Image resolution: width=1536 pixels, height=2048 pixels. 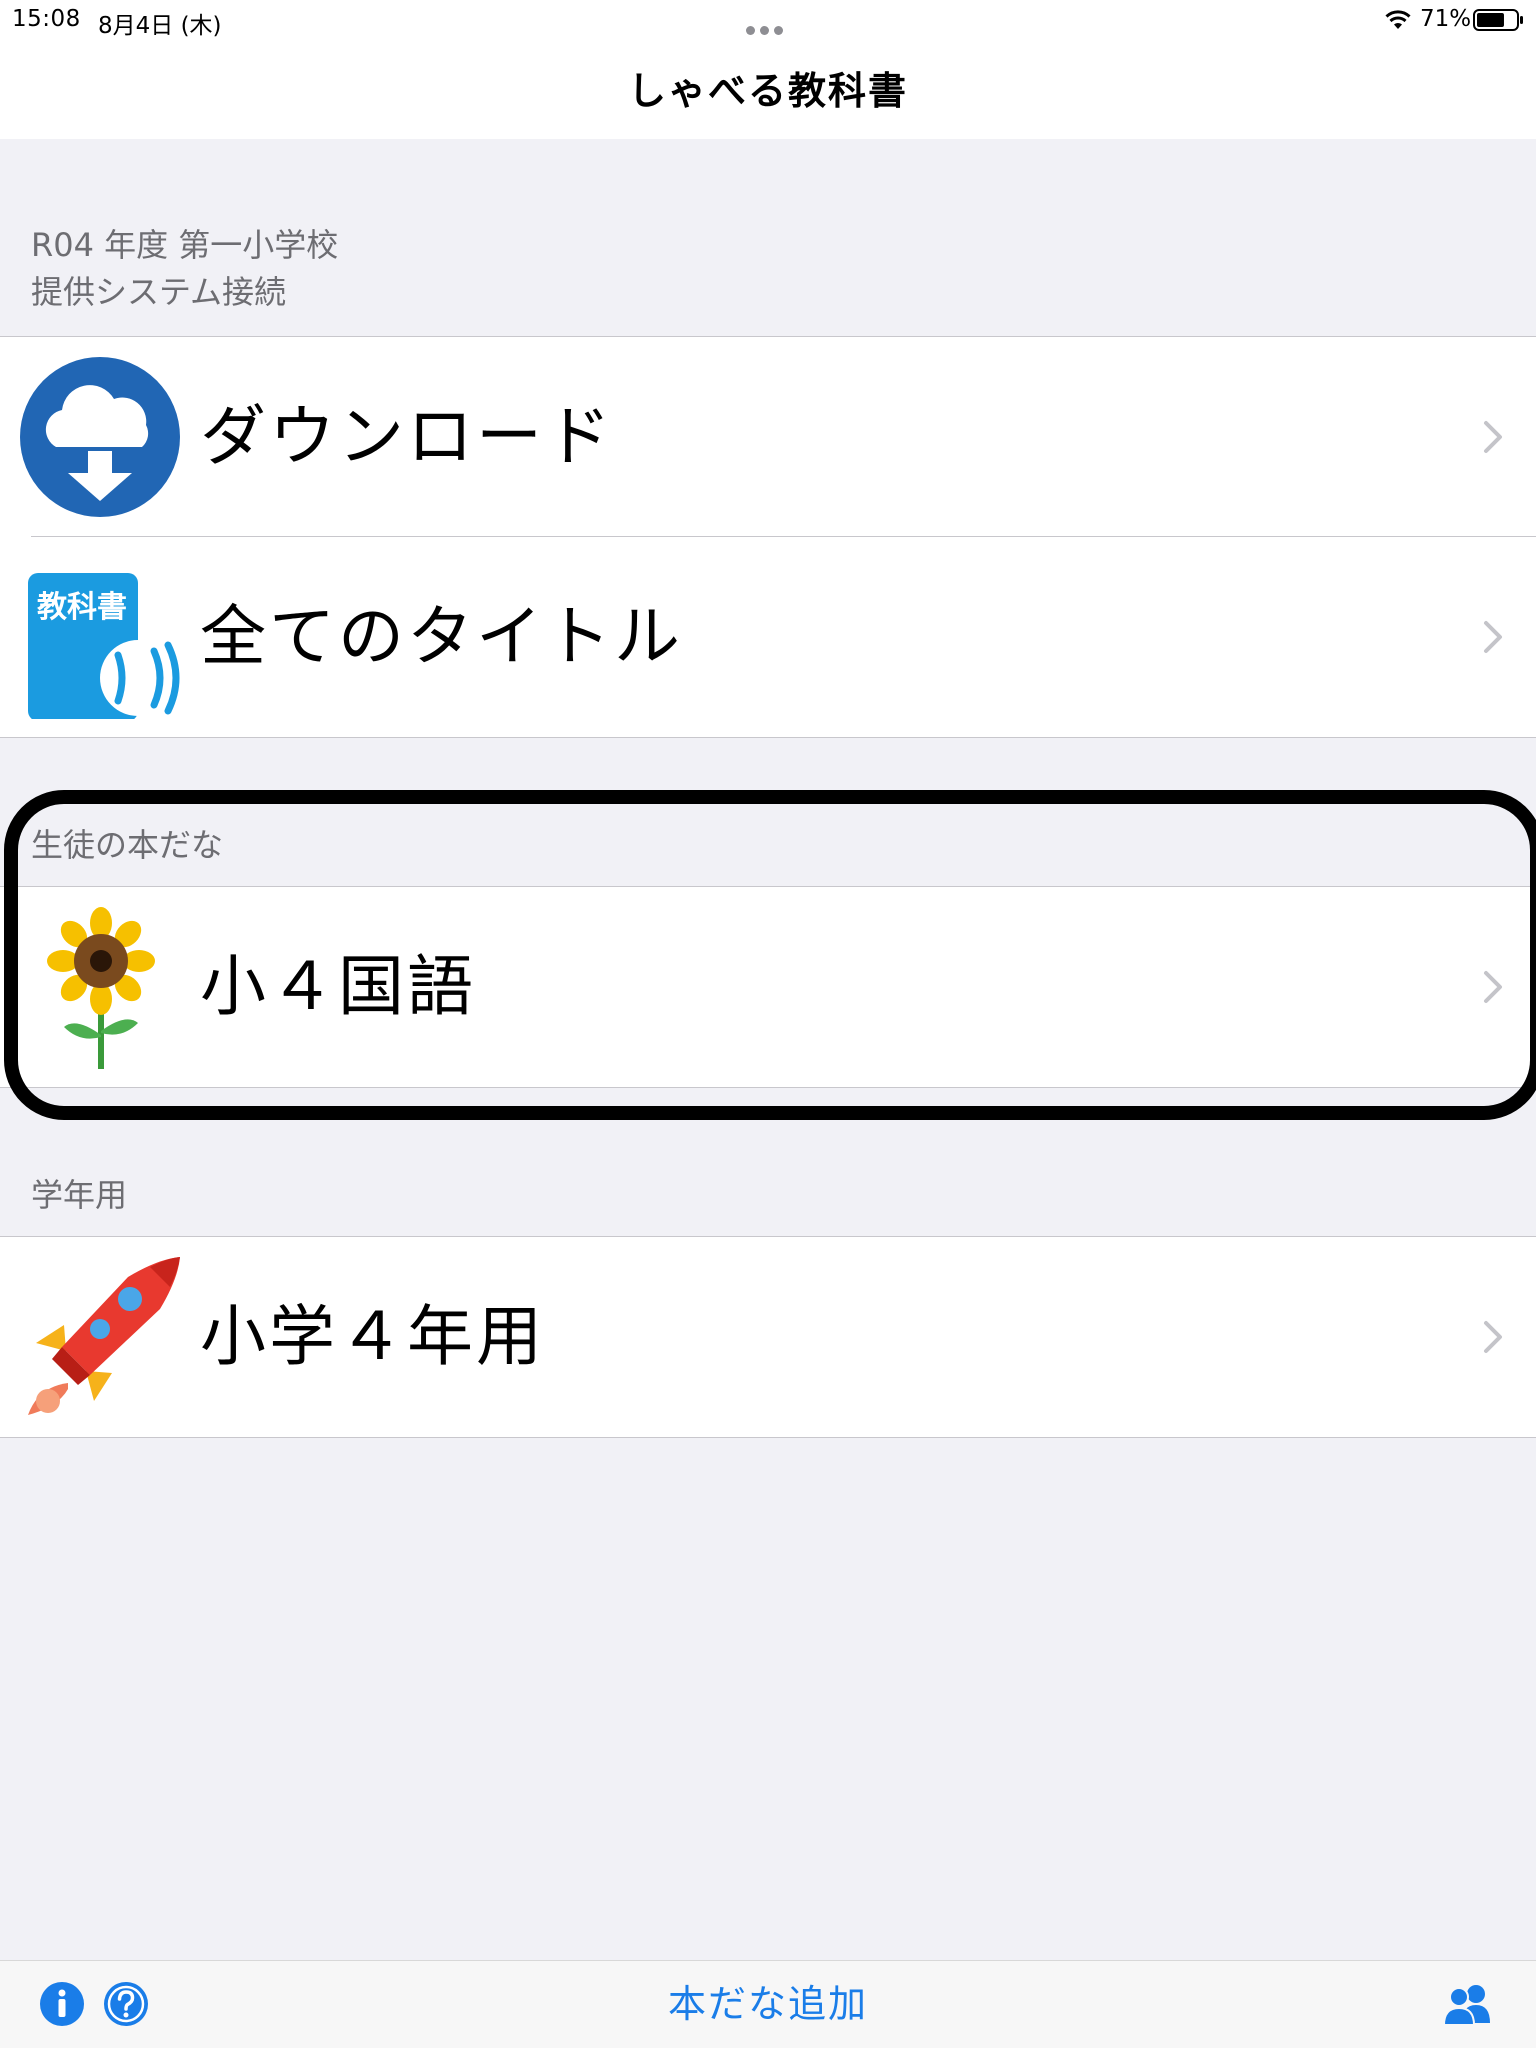 I want to click on row-label: 小４国語, so click(x=338, y=986).